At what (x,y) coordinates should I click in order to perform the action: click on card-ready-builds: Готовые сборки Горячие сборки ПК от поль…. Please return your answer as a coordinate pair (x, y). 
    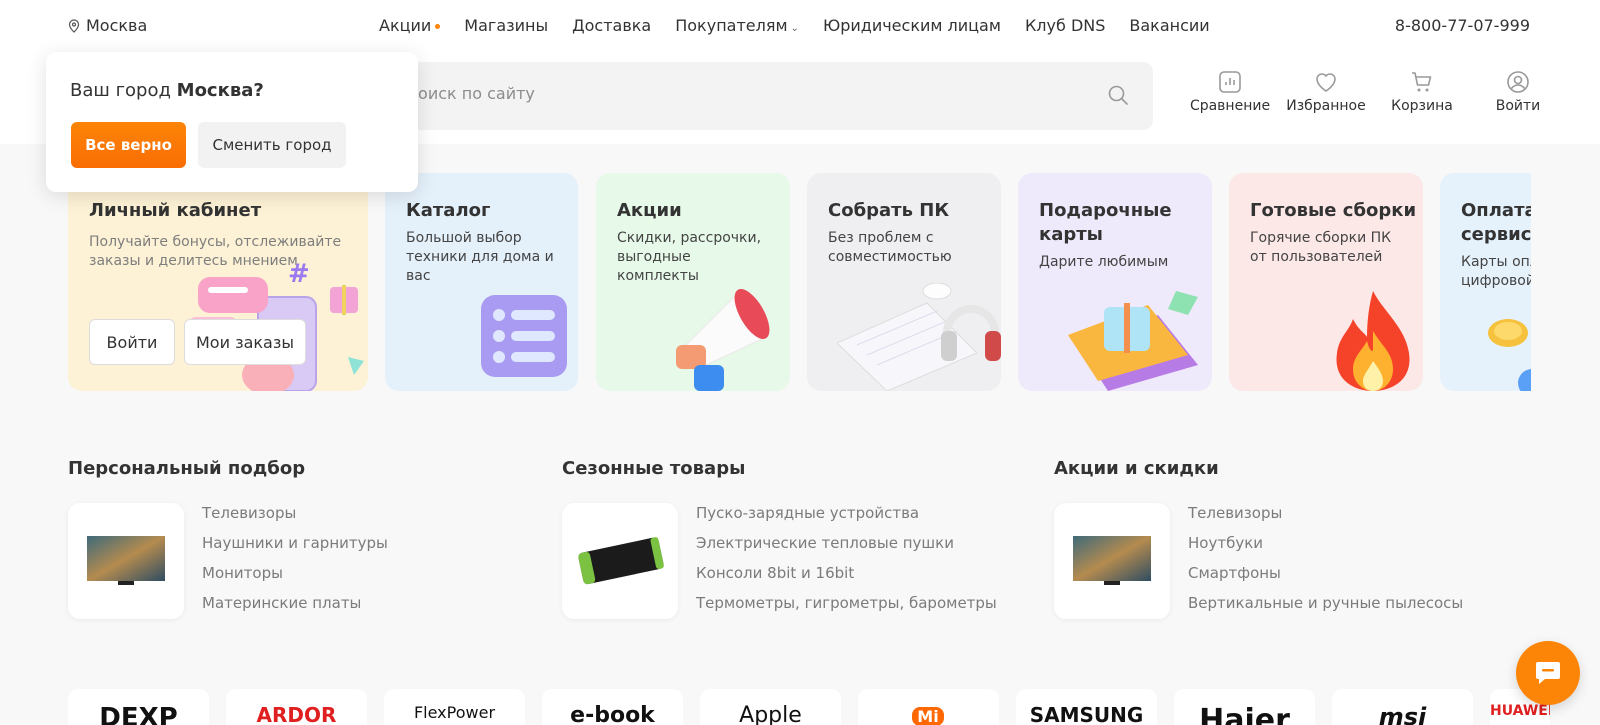
    Looking at the image, I should click on (1326, 282).